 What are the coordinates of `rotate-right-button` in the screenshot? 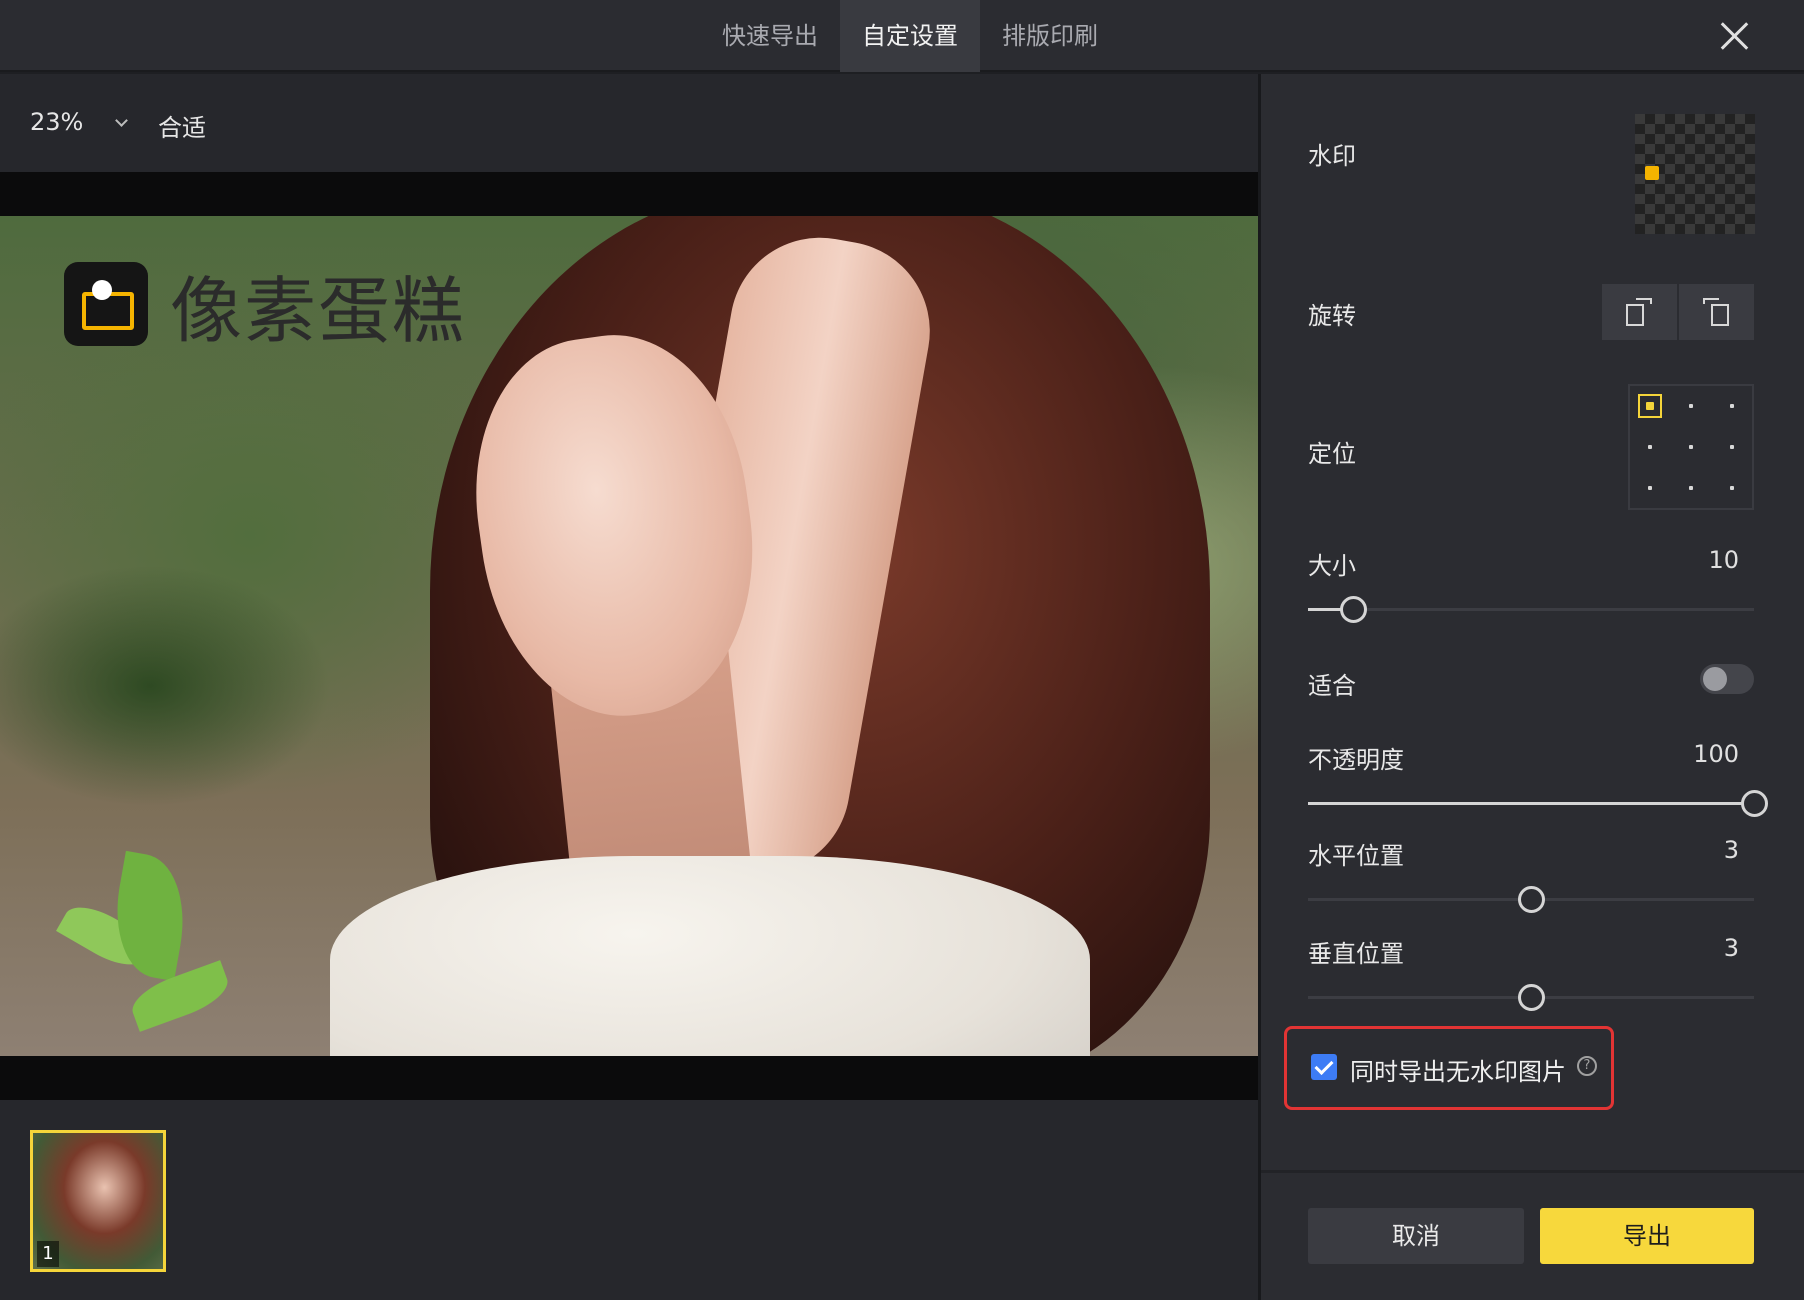 It's located at (1716, 312).